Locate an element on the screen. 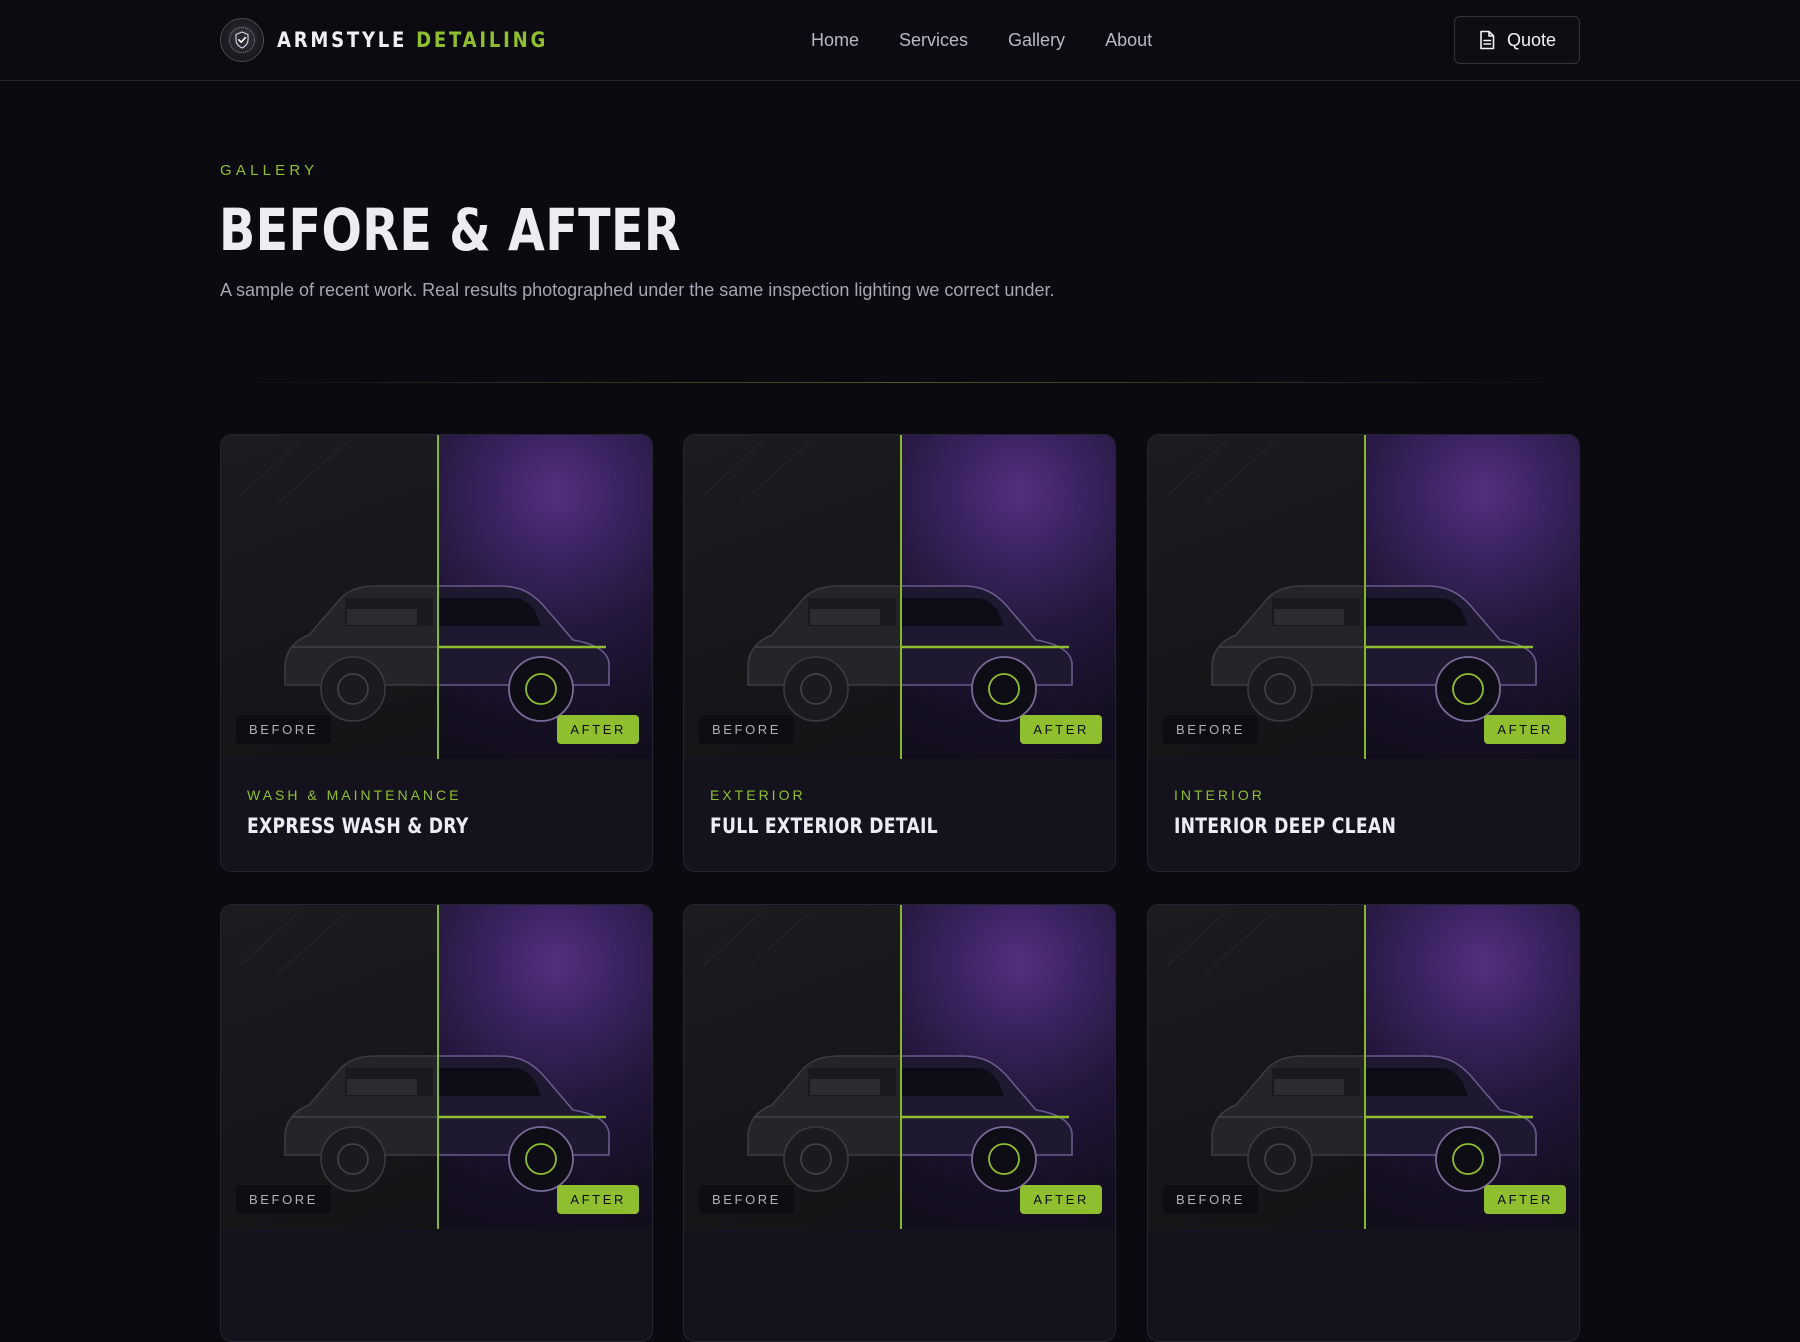  card-body: WASH & MAINTENANCE EXPRESS WASH & DRY is located at coordinates (436, 815).